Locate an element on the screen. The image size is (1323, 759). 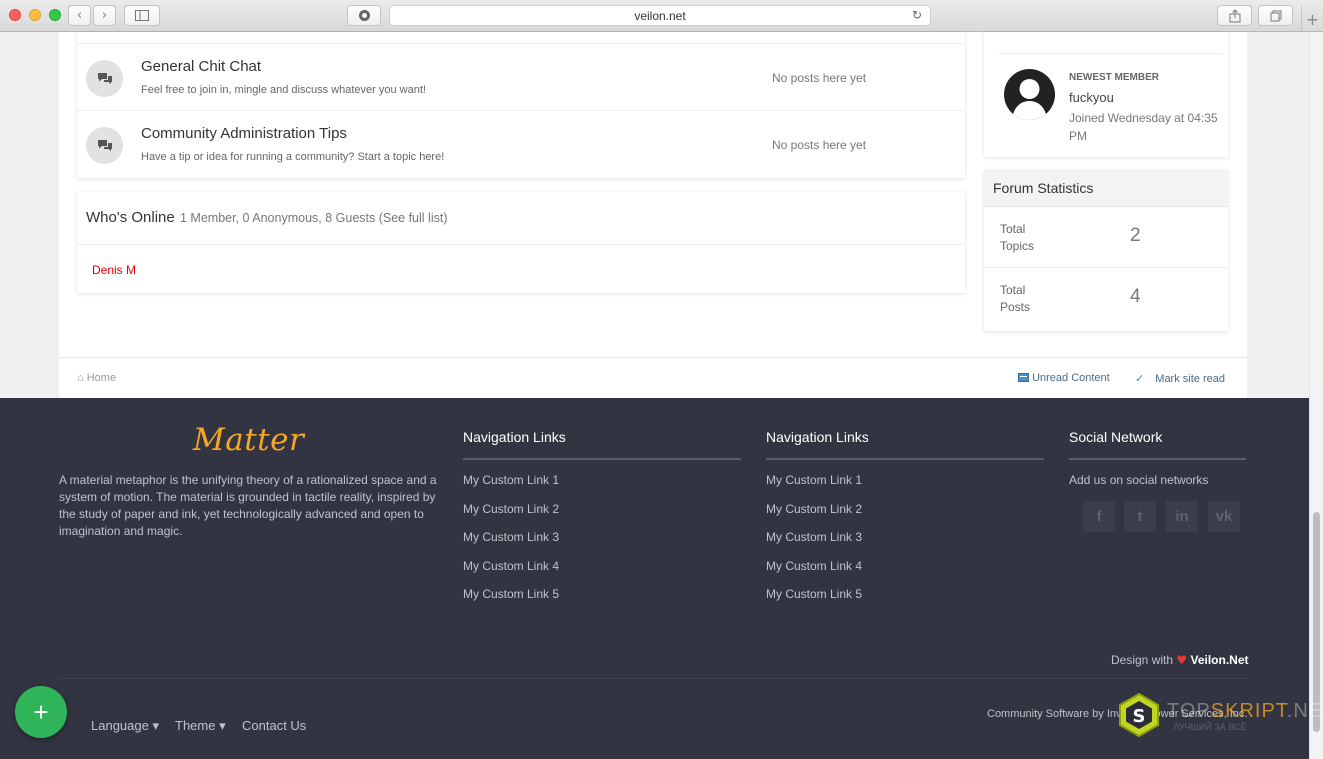
watermark-text-b: SKRIPT is located at coordinates (1248, 711).